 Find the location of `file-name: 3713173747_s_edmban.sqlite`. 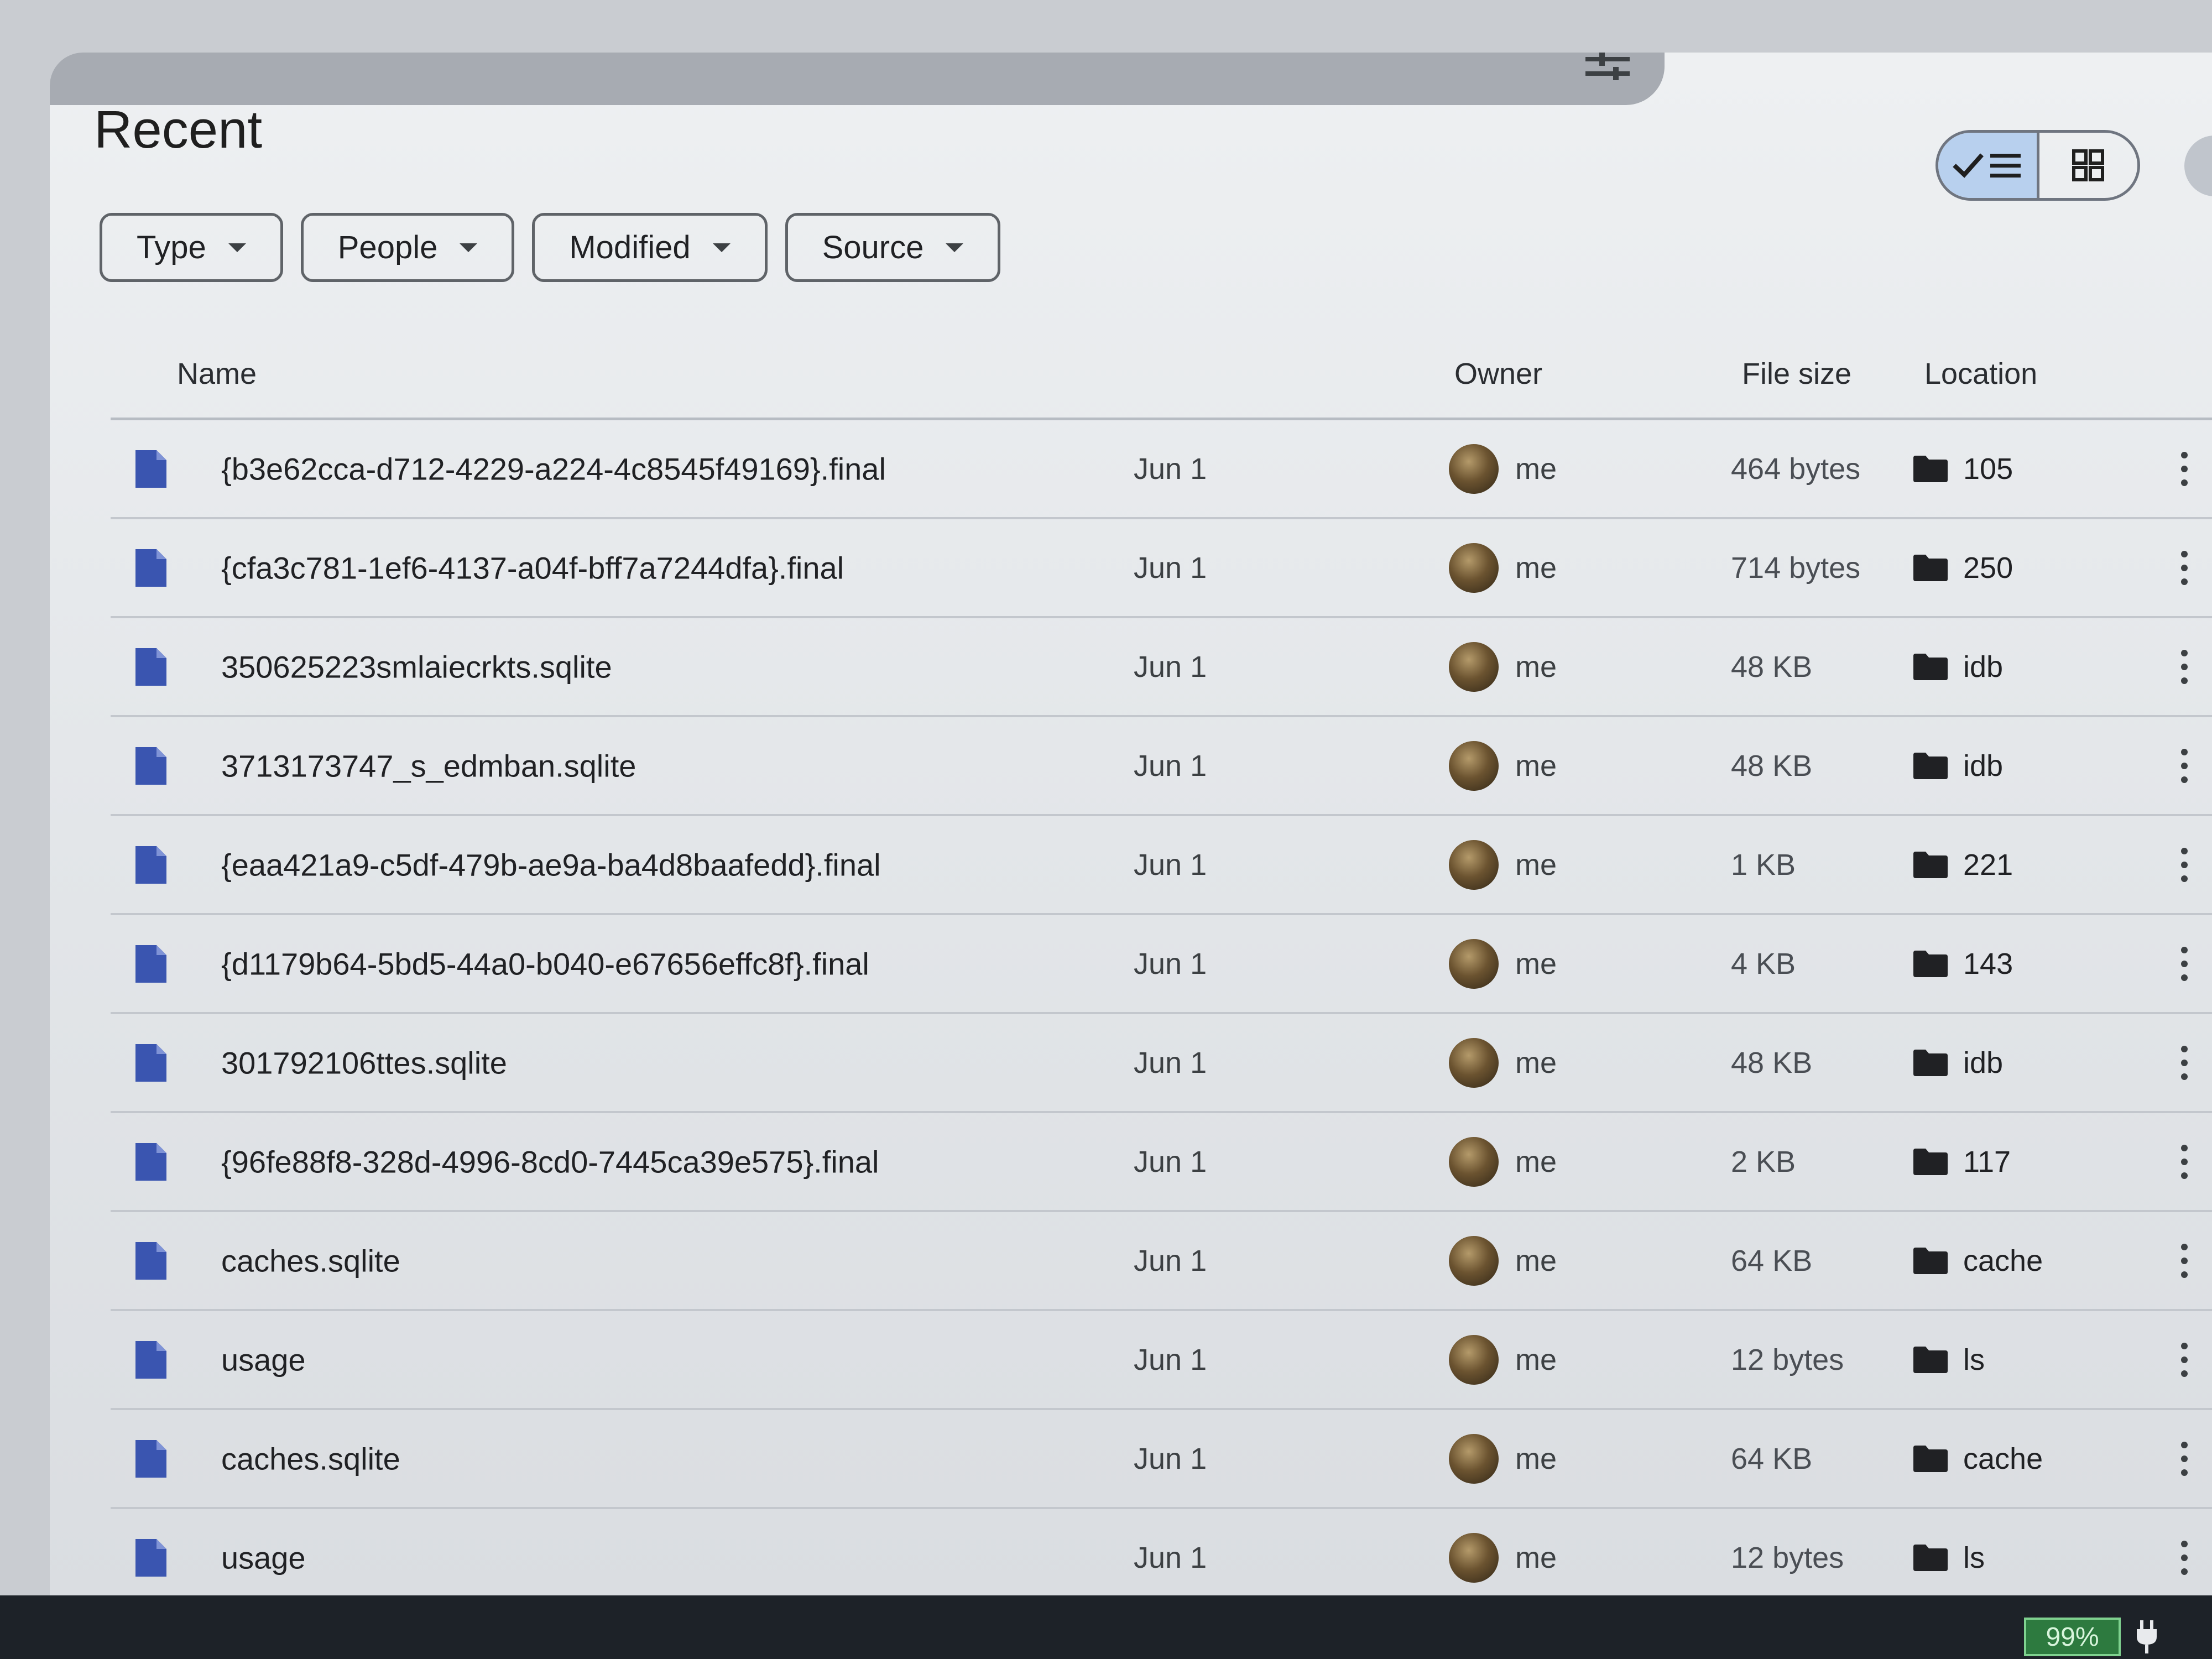

file-name: 3713173747_s_edmban.sqlite is located at coordinates (429, 766).